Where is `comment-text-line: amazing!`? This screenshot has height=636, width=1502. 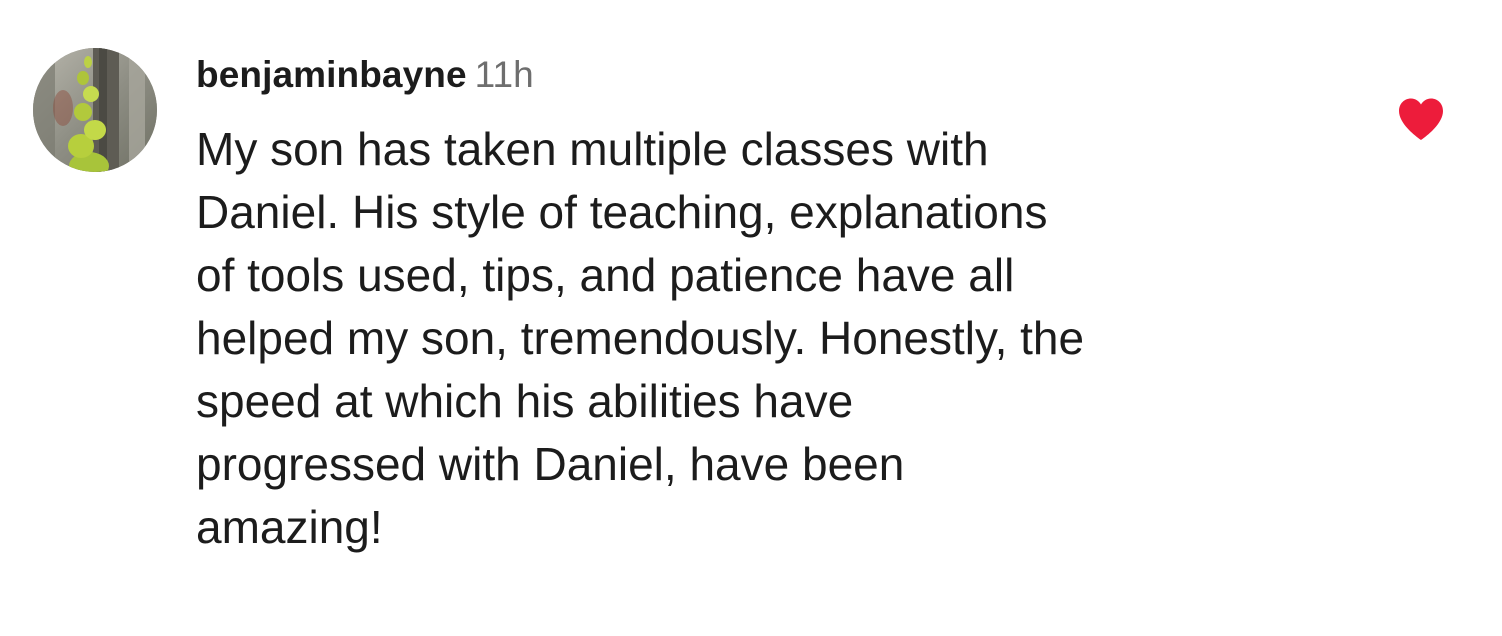 comment-text-line: amazing! is located at coordinates (289, 527).